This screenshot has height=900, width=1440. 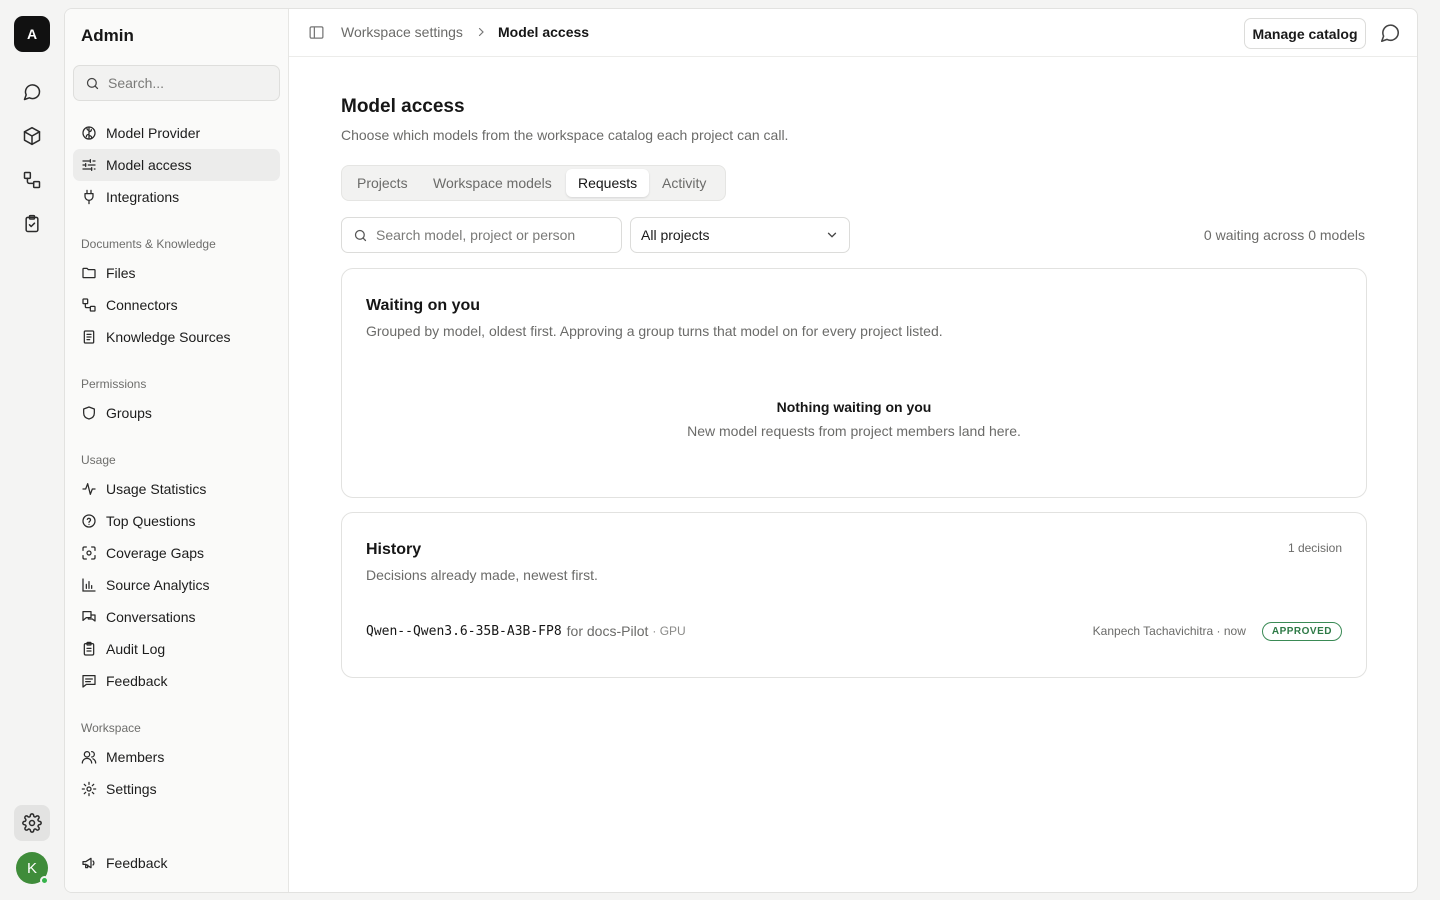 I want to click on history-subtitle: Decisions already made, newest first., so click(x=482, y=575).